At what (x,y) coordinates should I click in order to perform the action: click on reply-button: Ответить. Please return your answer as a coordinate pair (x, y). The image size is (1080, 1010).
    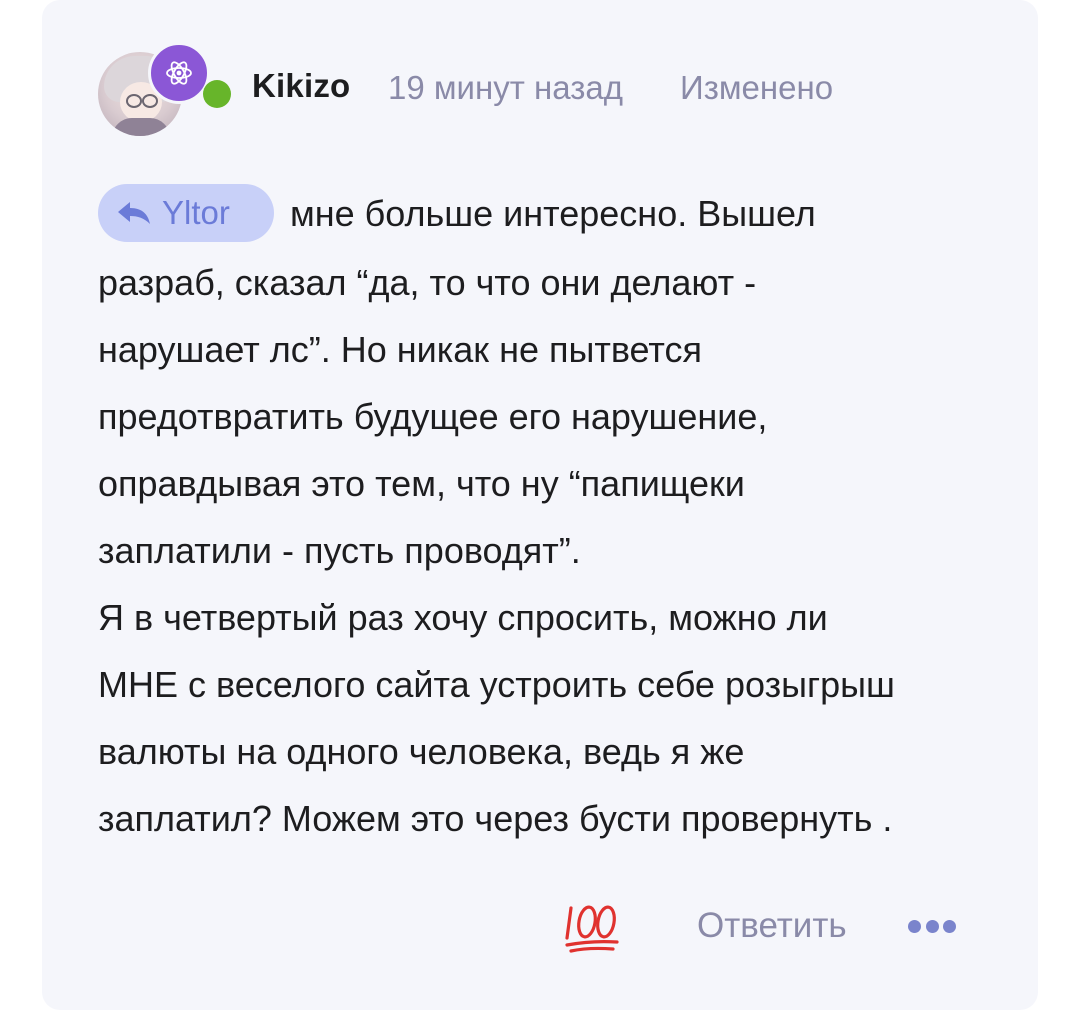
    Looking at the image, I should click on (772, 926).